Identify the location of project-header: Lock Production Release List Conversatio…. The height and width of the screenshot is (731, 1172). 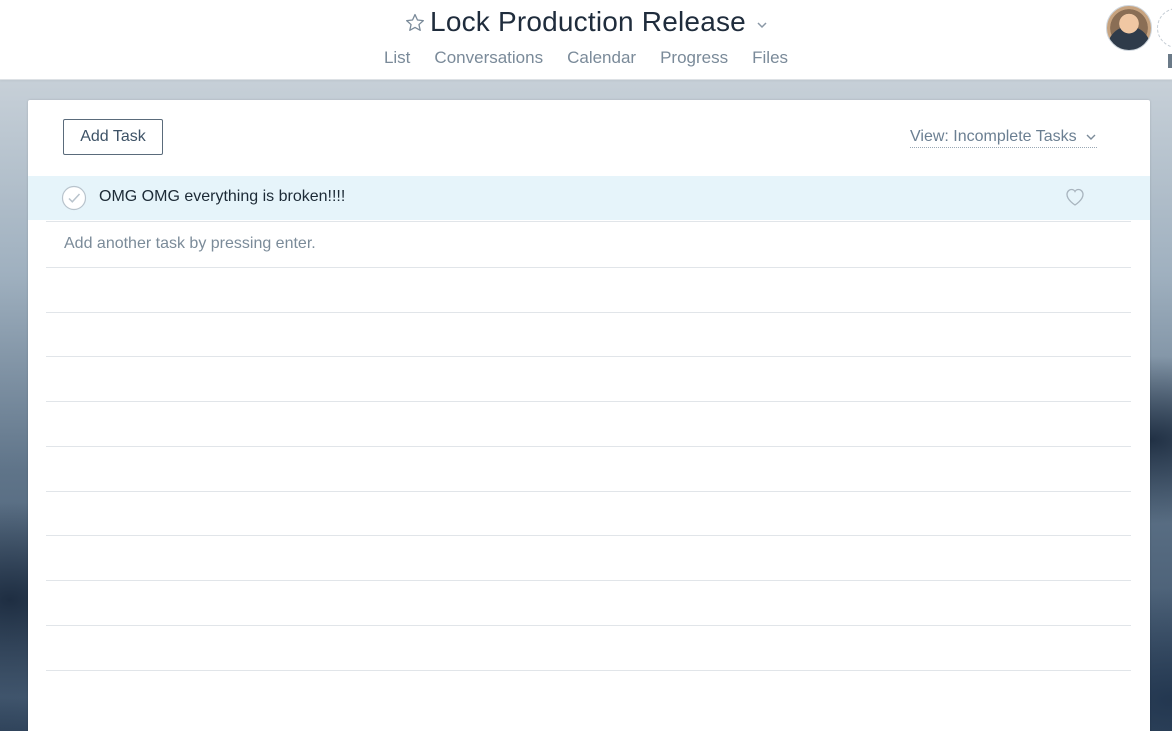
(586, 40).